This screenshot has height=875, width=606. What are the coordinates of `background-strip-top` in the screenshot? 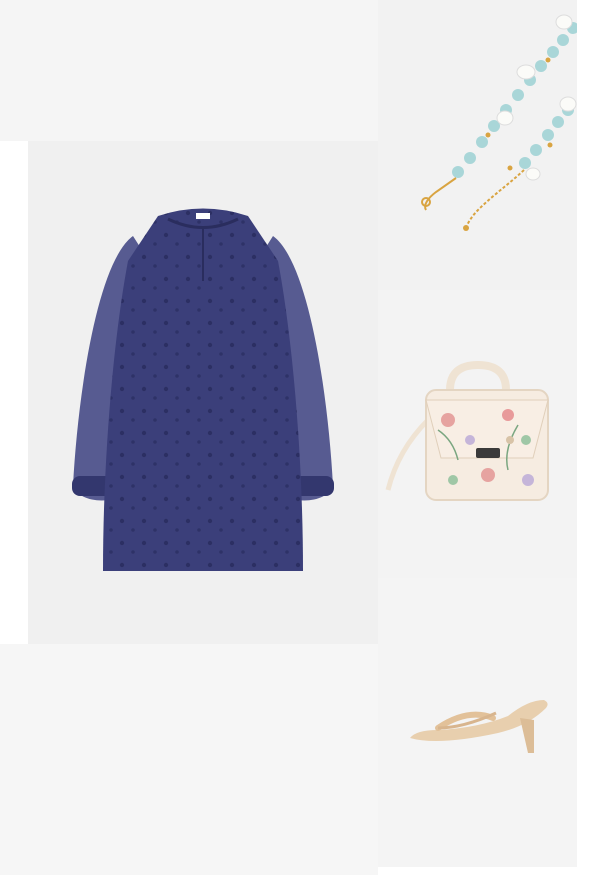 It's located at (189, 70).